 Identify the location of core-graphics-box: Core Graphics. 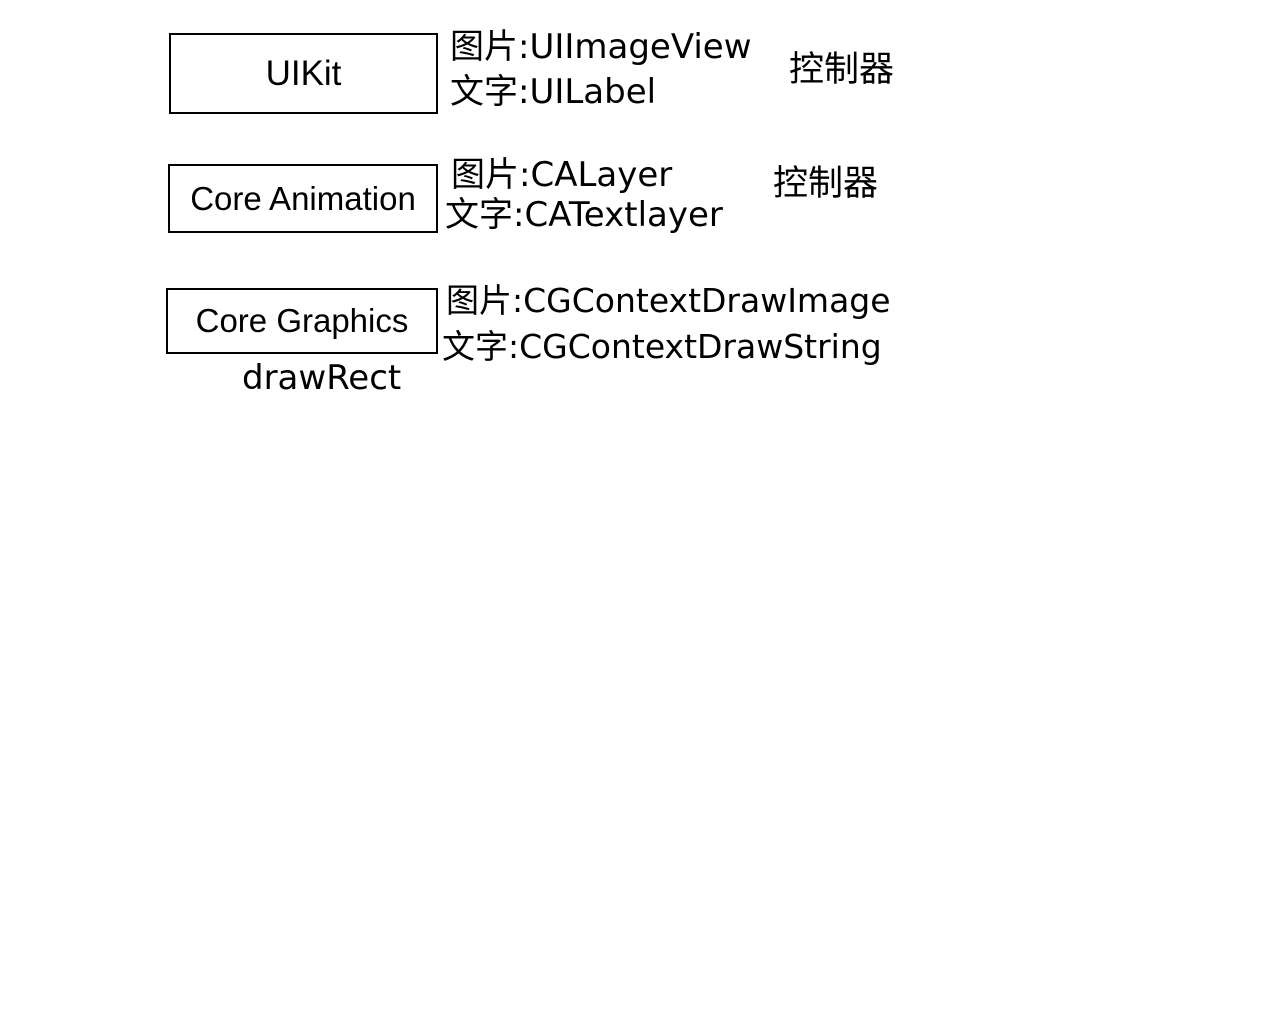
(302, 321).